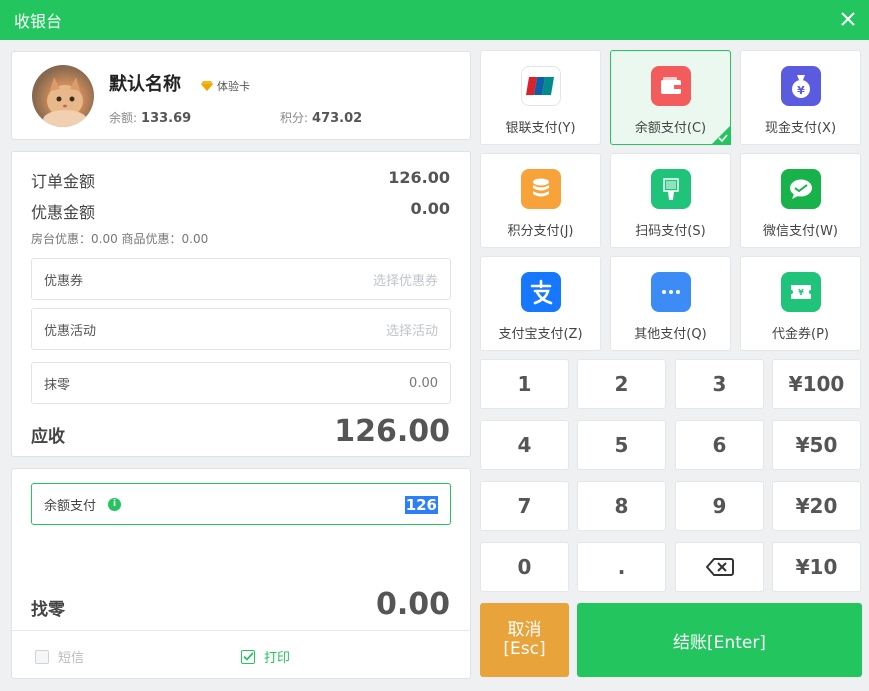  I want to click on payment-method-label: 余额支付, so click(70, 506).